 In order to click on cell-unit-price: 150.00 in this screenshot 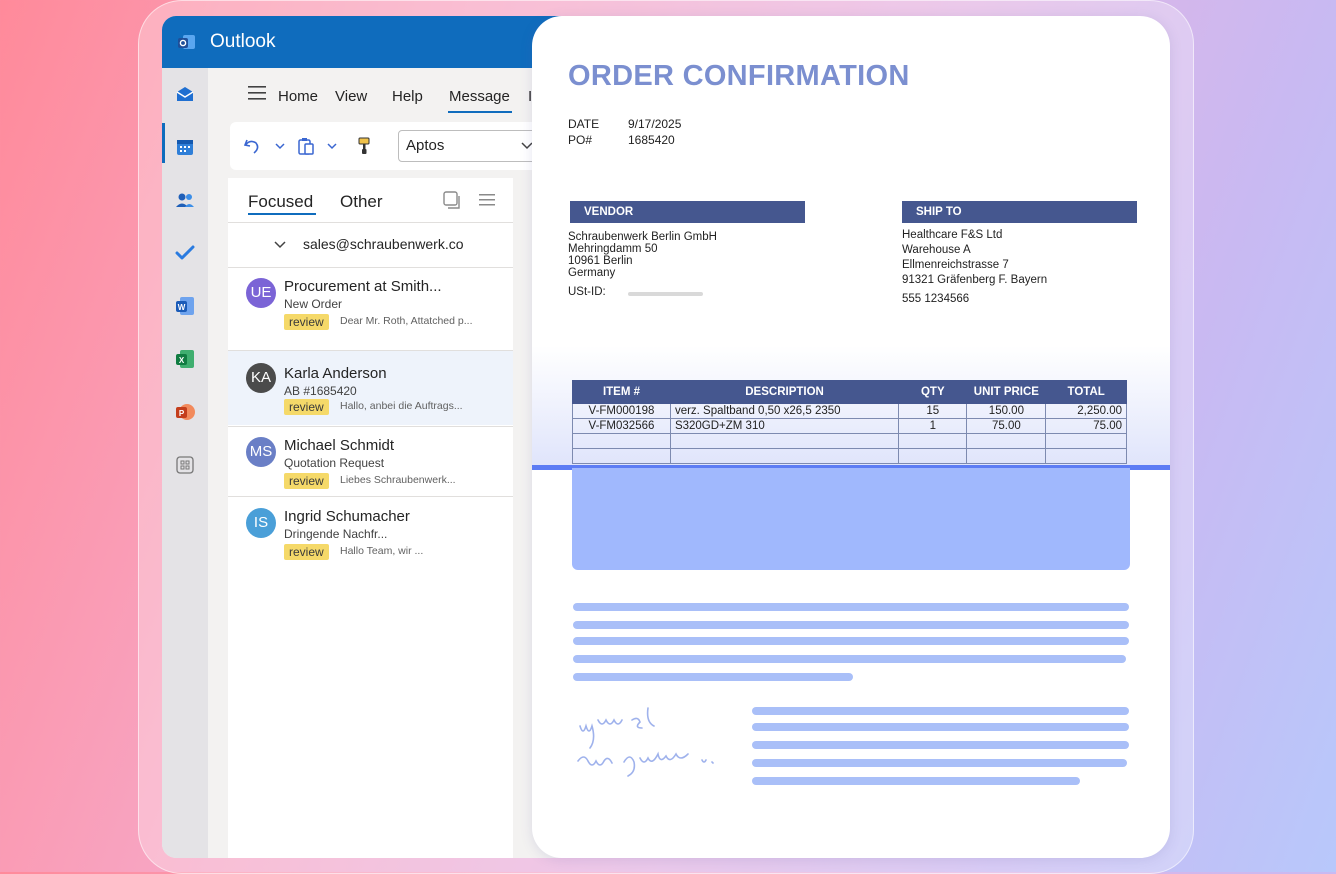, I will do `click(1006, 411)`.